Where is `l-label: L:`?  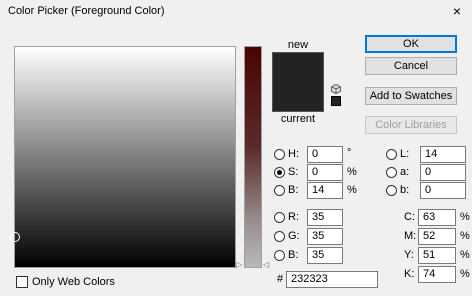
l-label: L: is located at coordinates (405, 154).